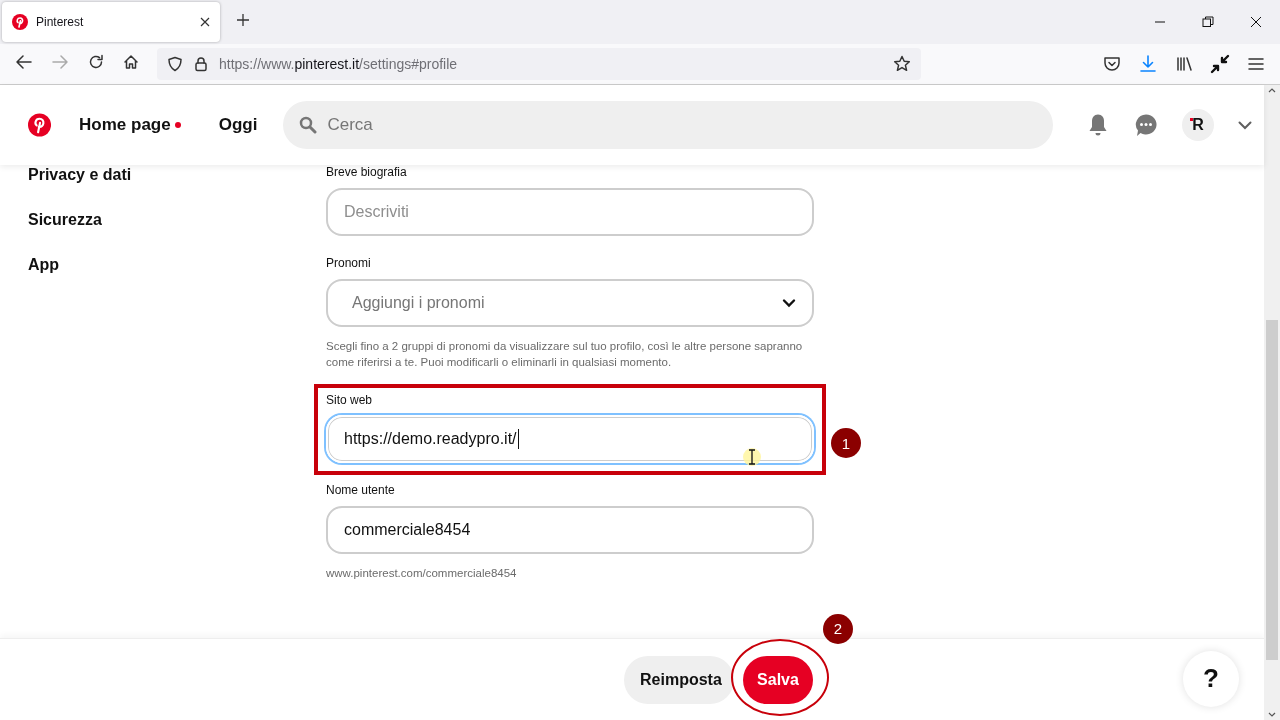  Describe the element at coordinates (96, 62) in the screenshot. I see `reload-icon` at that location.